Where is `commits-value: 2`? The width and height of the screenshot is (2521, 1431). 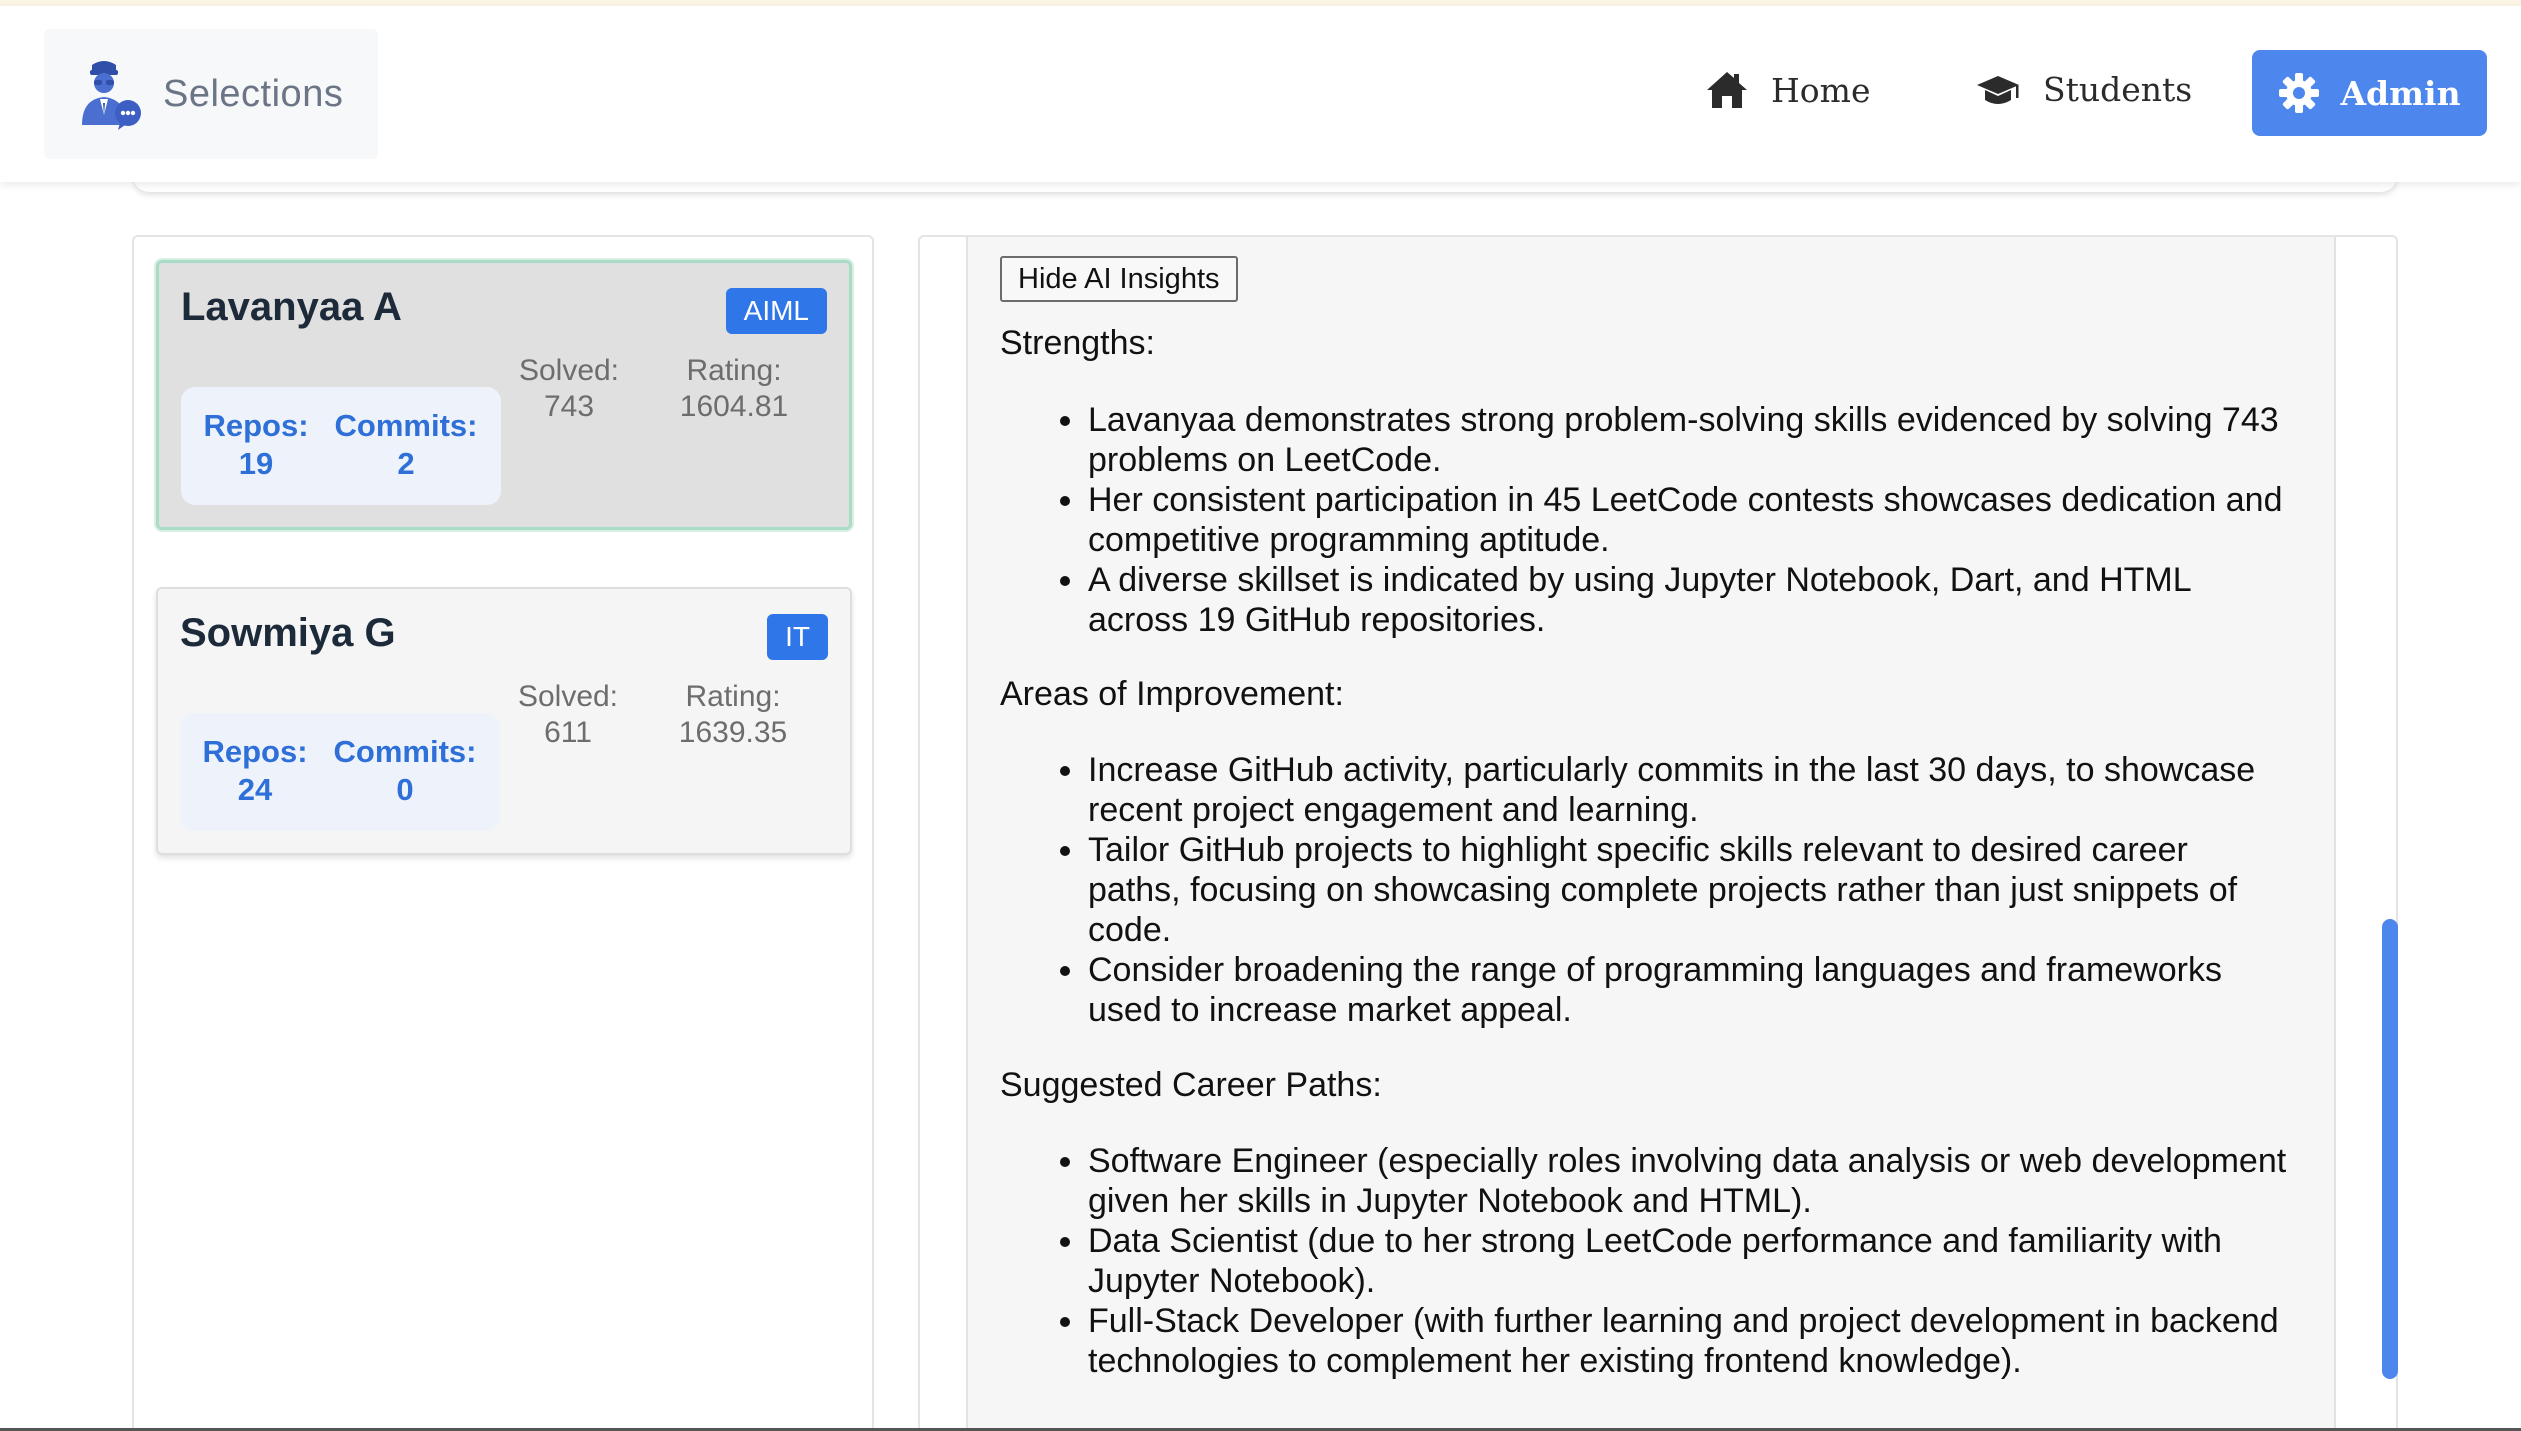 commits-value: 2 is located at coordinates (406, 463).